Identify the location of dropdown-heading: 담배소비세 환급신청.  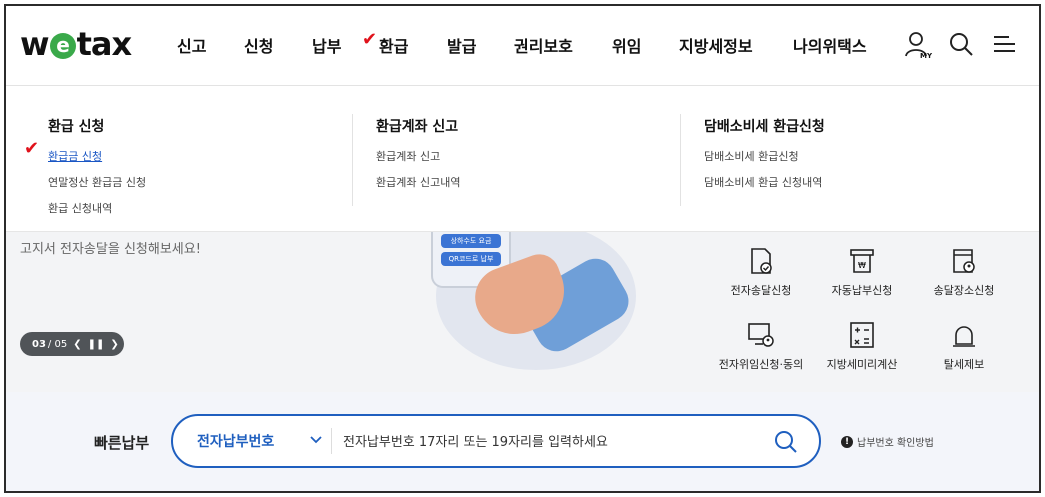
(764, 127).